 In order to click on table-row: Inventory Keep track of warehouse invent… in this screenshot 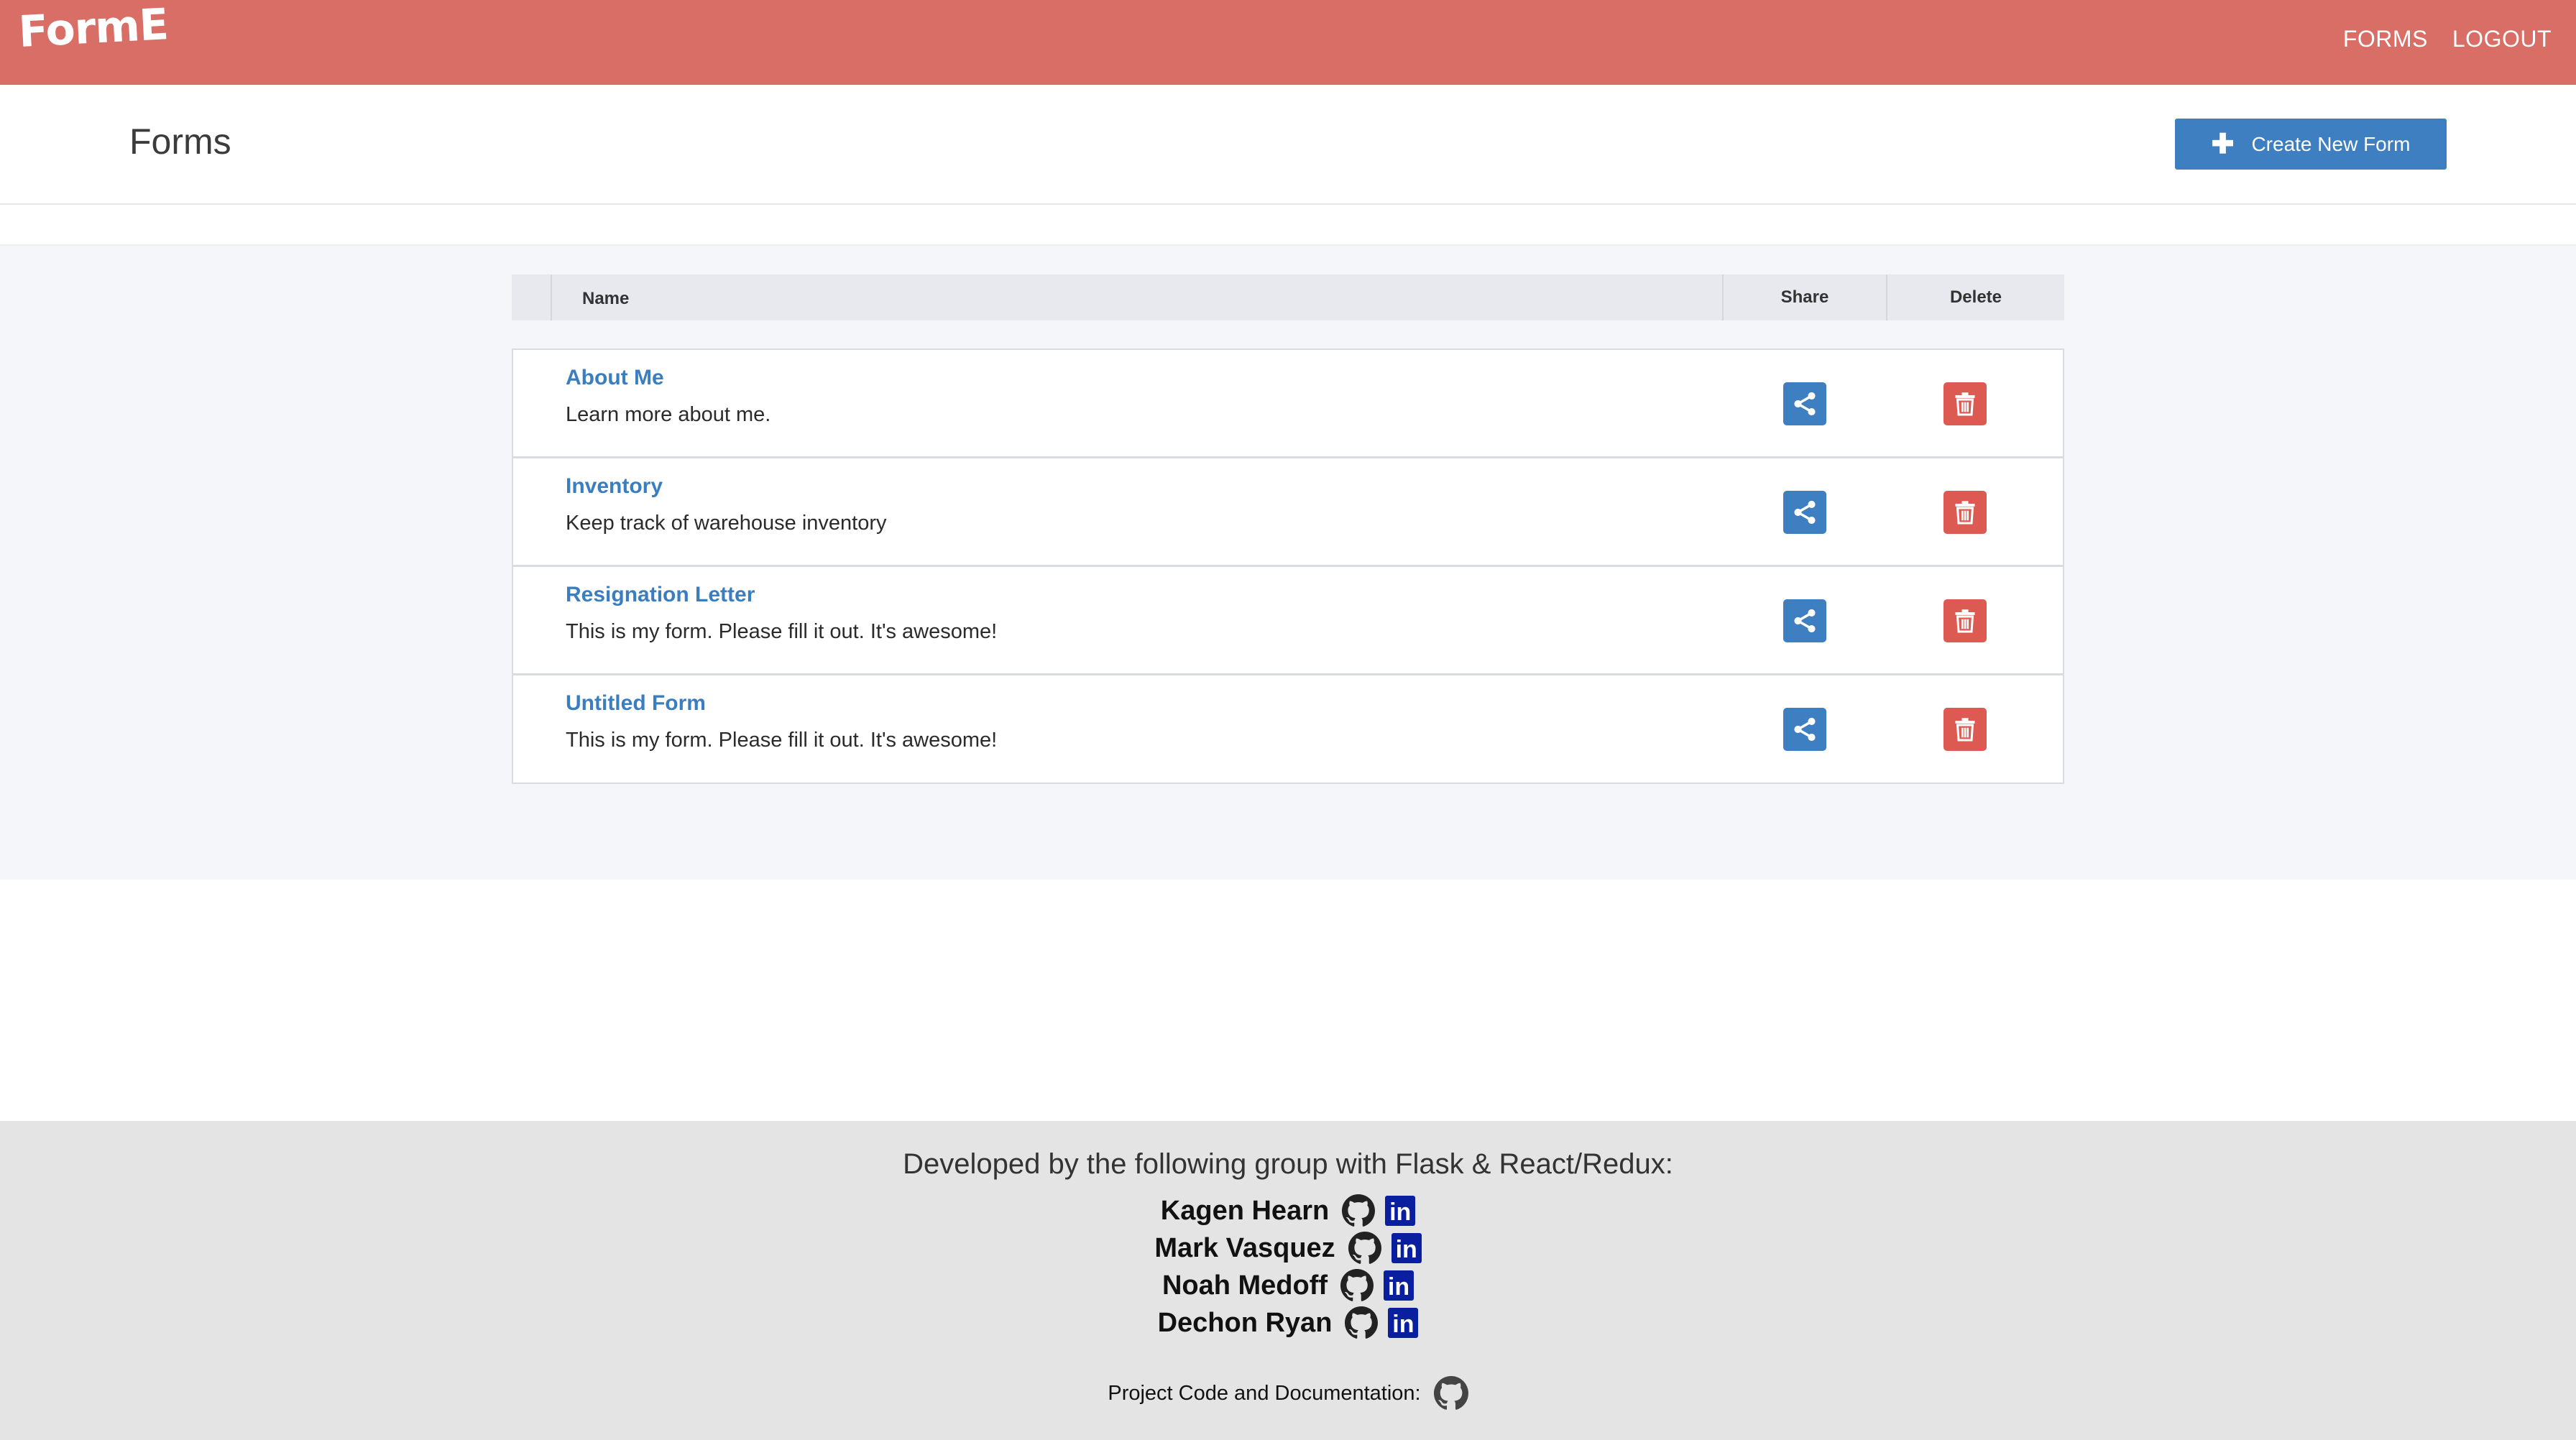, I will do `click(1288, 512)`.